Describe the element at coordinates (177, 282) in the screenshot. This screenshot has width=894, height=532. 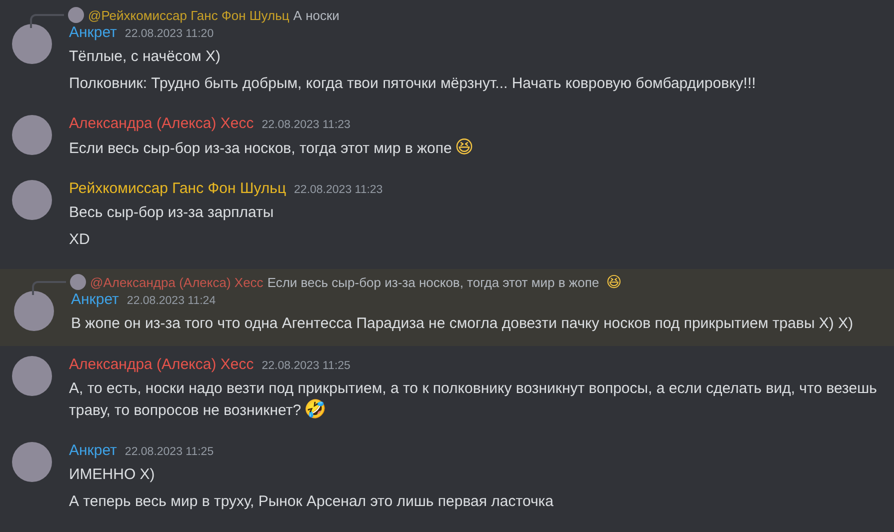
I see `reply-author-name: @Александра (Алекса) Хесс` at that location.